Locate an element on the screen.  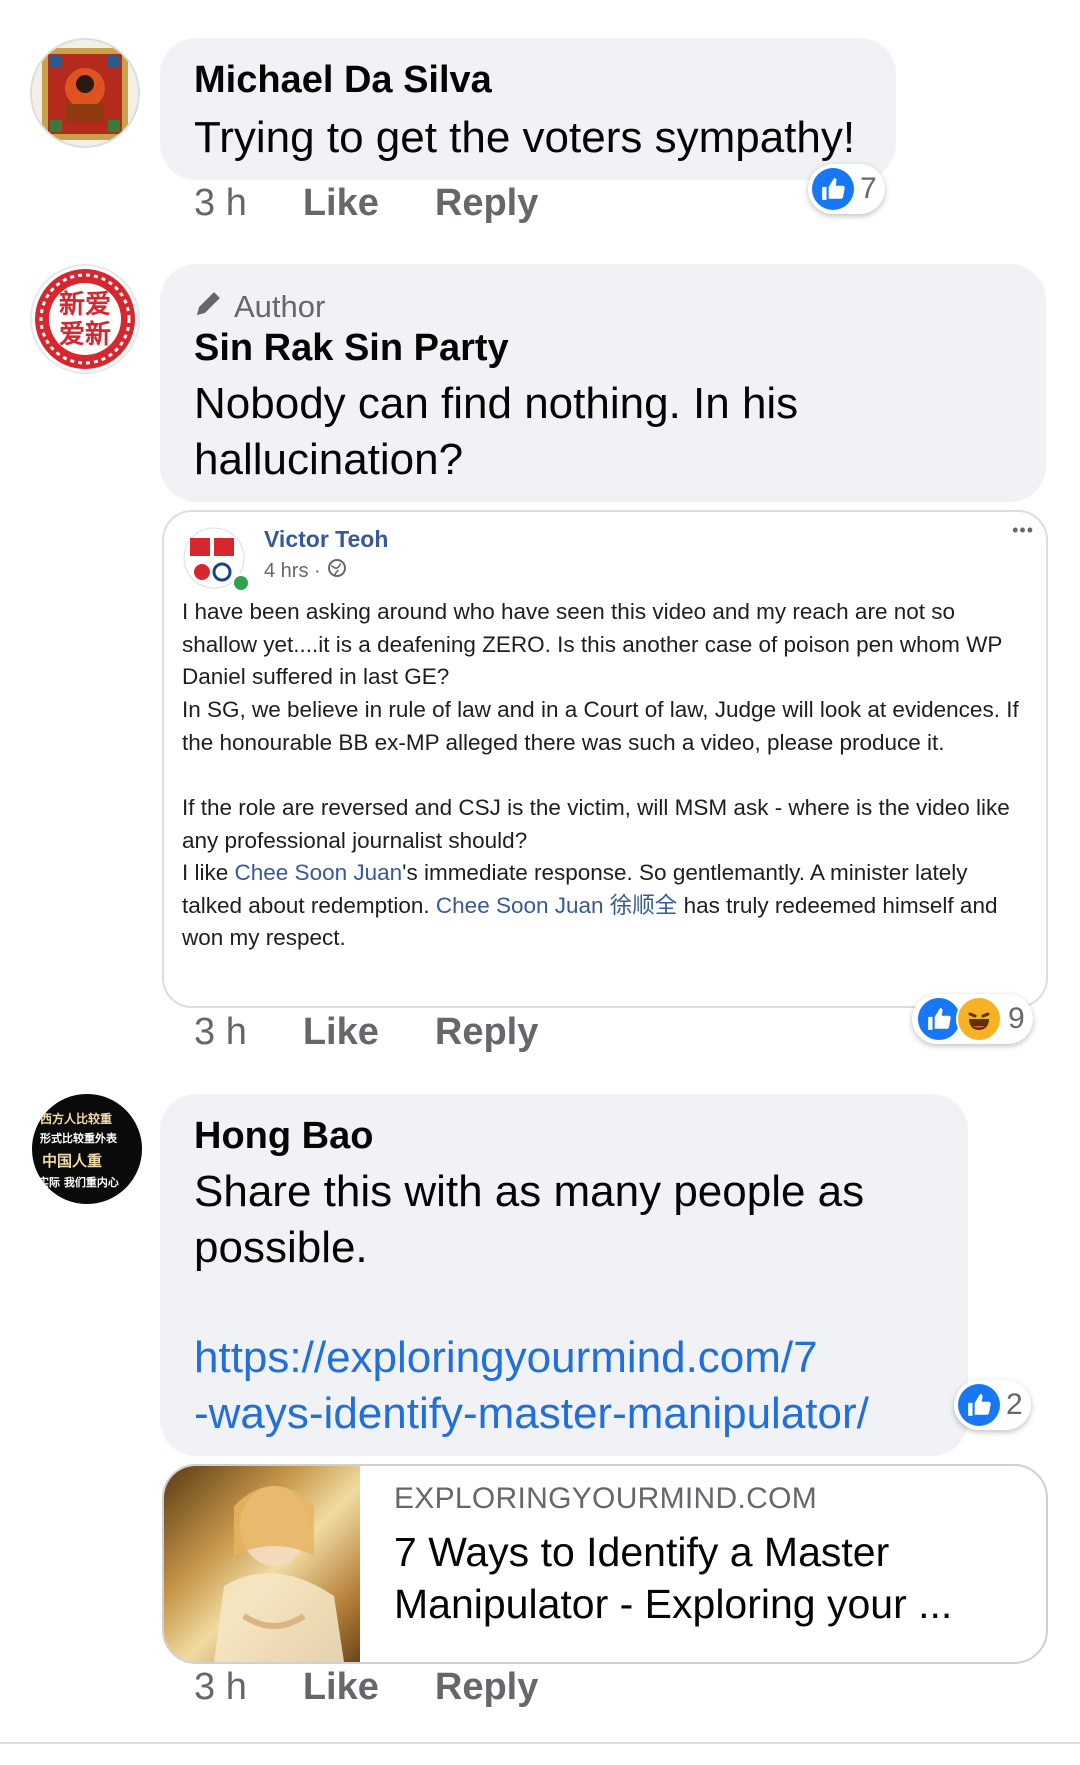
commenter-name: Michael Da Silva is located at coordinates (343, 80).